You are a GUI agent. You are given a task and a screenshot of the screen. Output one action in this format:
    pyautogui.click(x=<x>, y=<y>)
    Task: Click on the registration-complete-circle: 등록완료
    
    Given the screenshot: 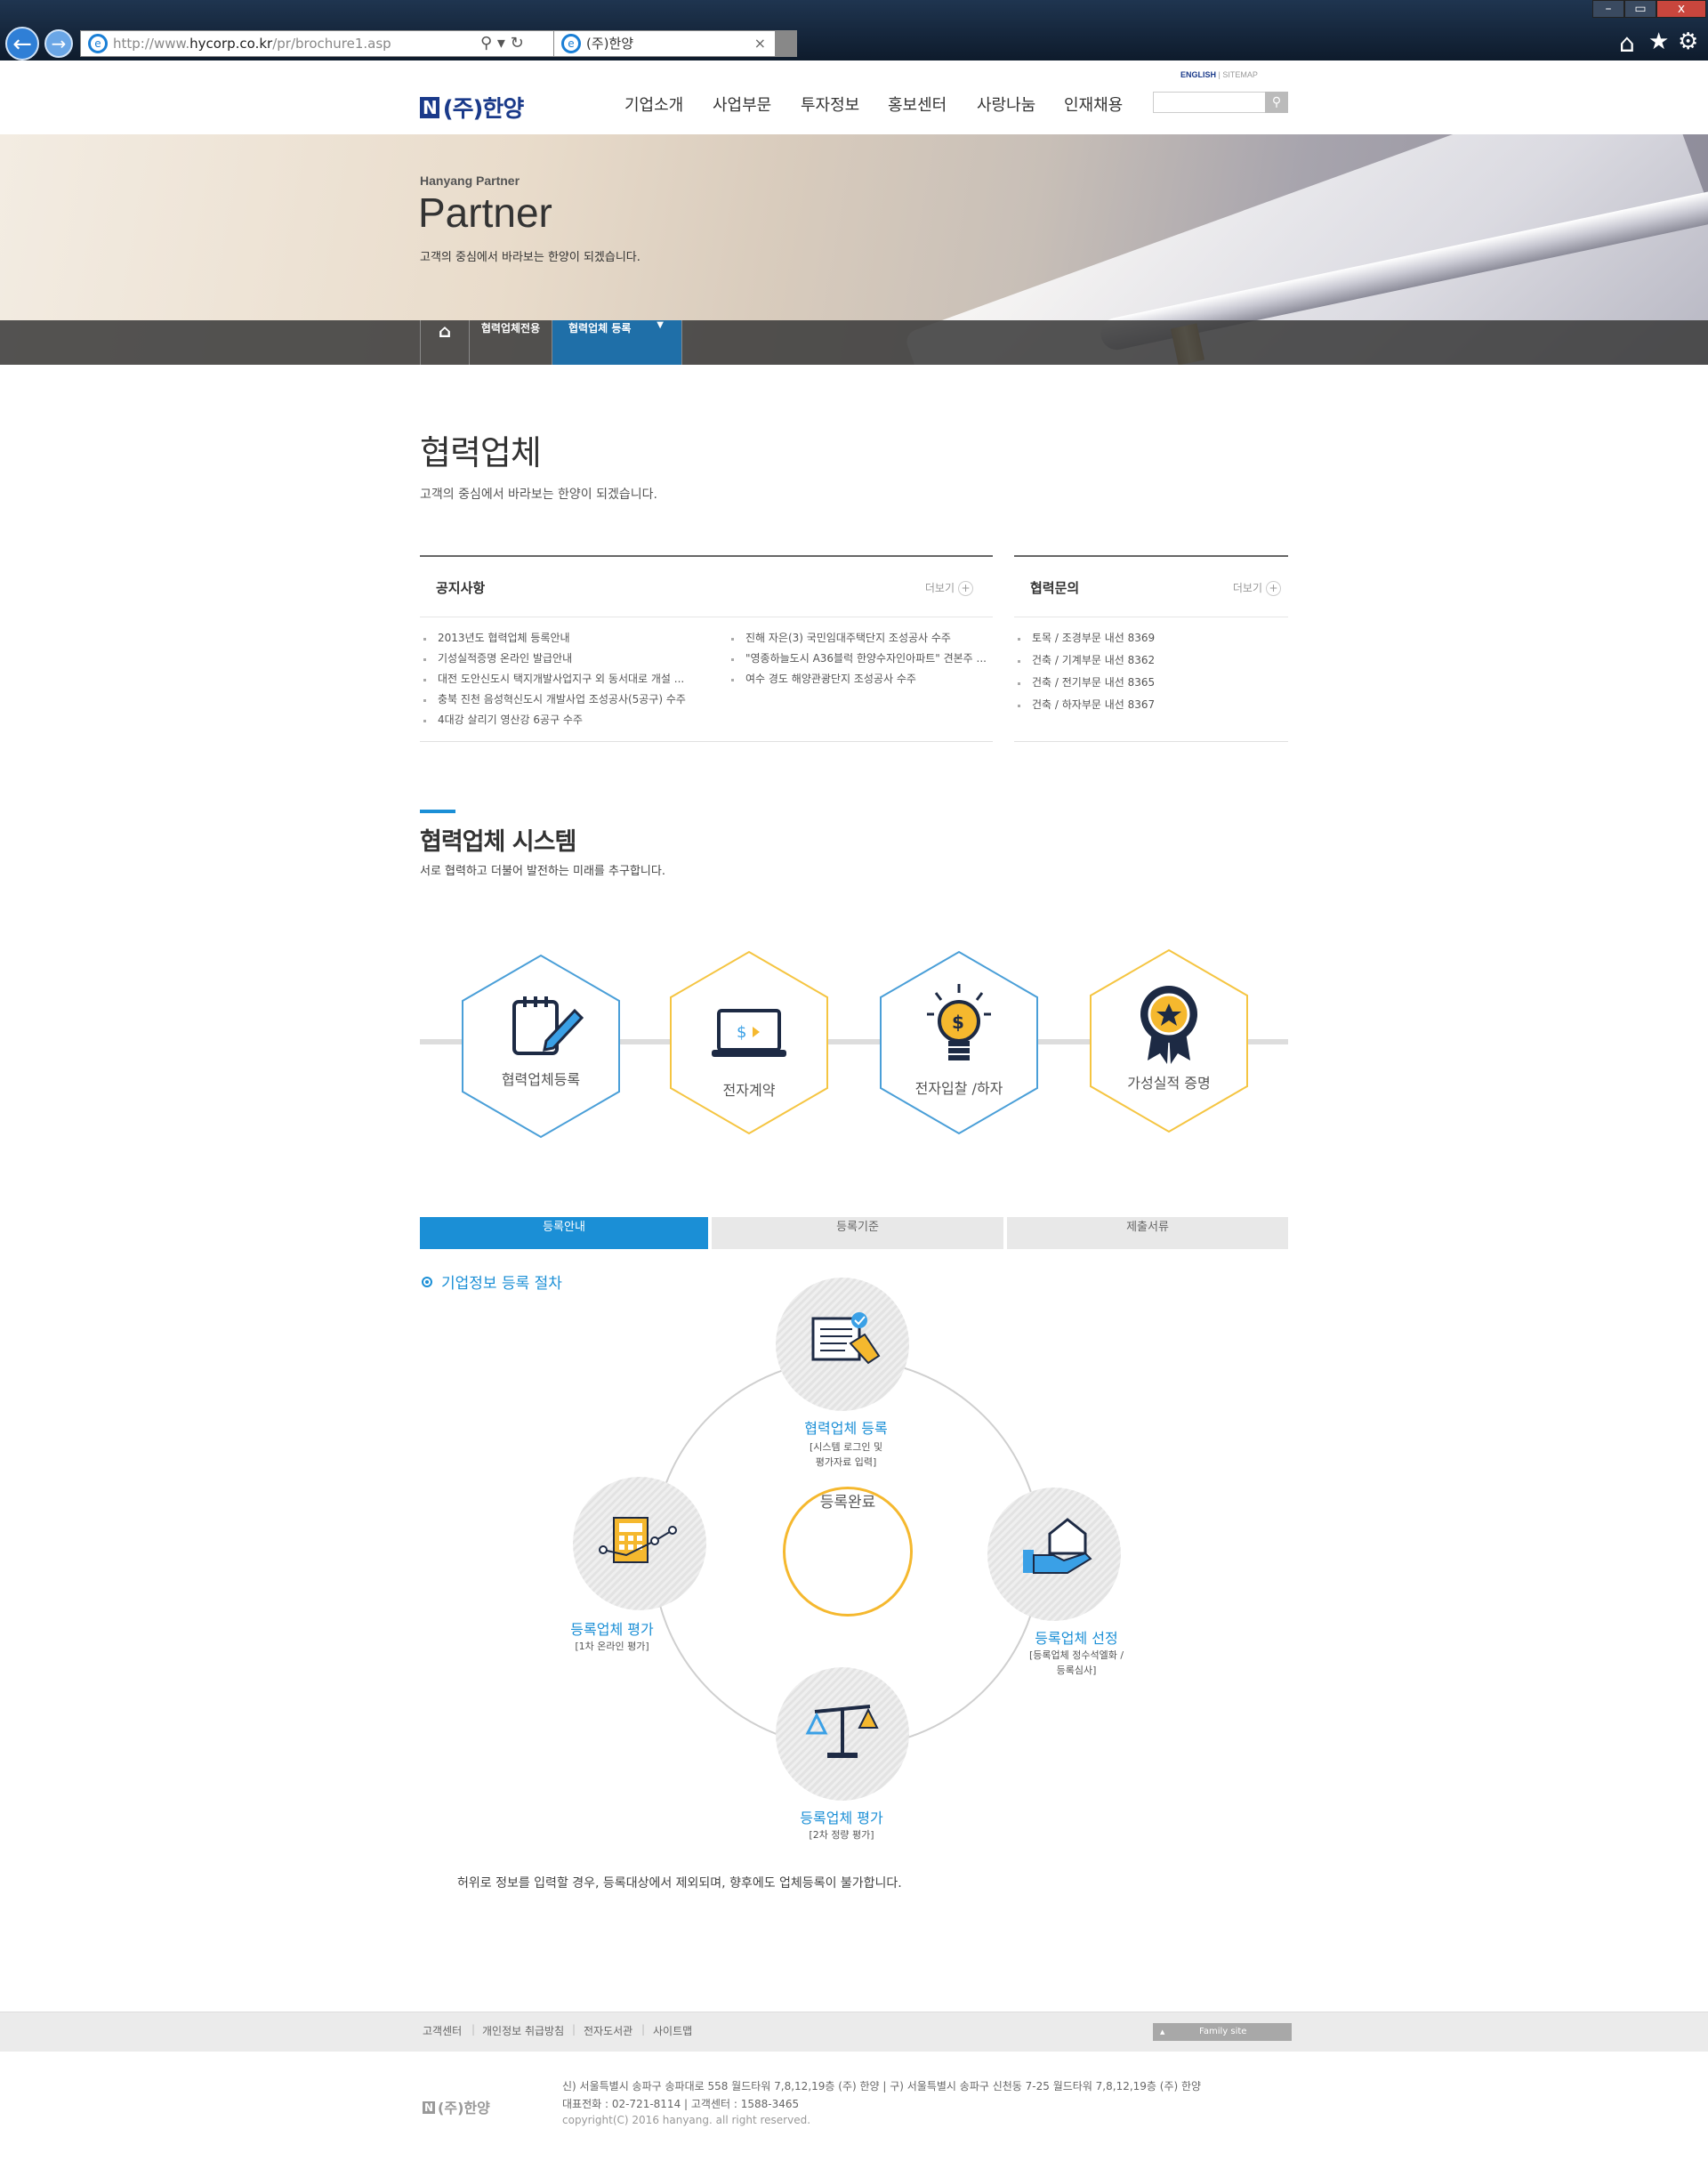 What is the action you would take?
    pyautogui.click(x=848, y=1552)
    